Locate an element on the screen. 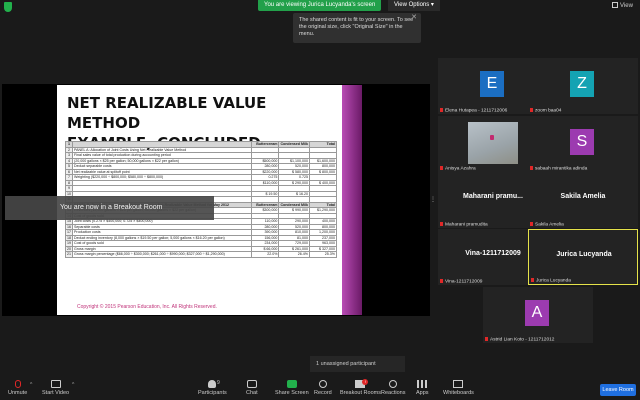 Image resolution: width=640 pixels, height=400 pixels. participant-name-label: sabaah mirantika adinda is located at coordinates (559, 168).